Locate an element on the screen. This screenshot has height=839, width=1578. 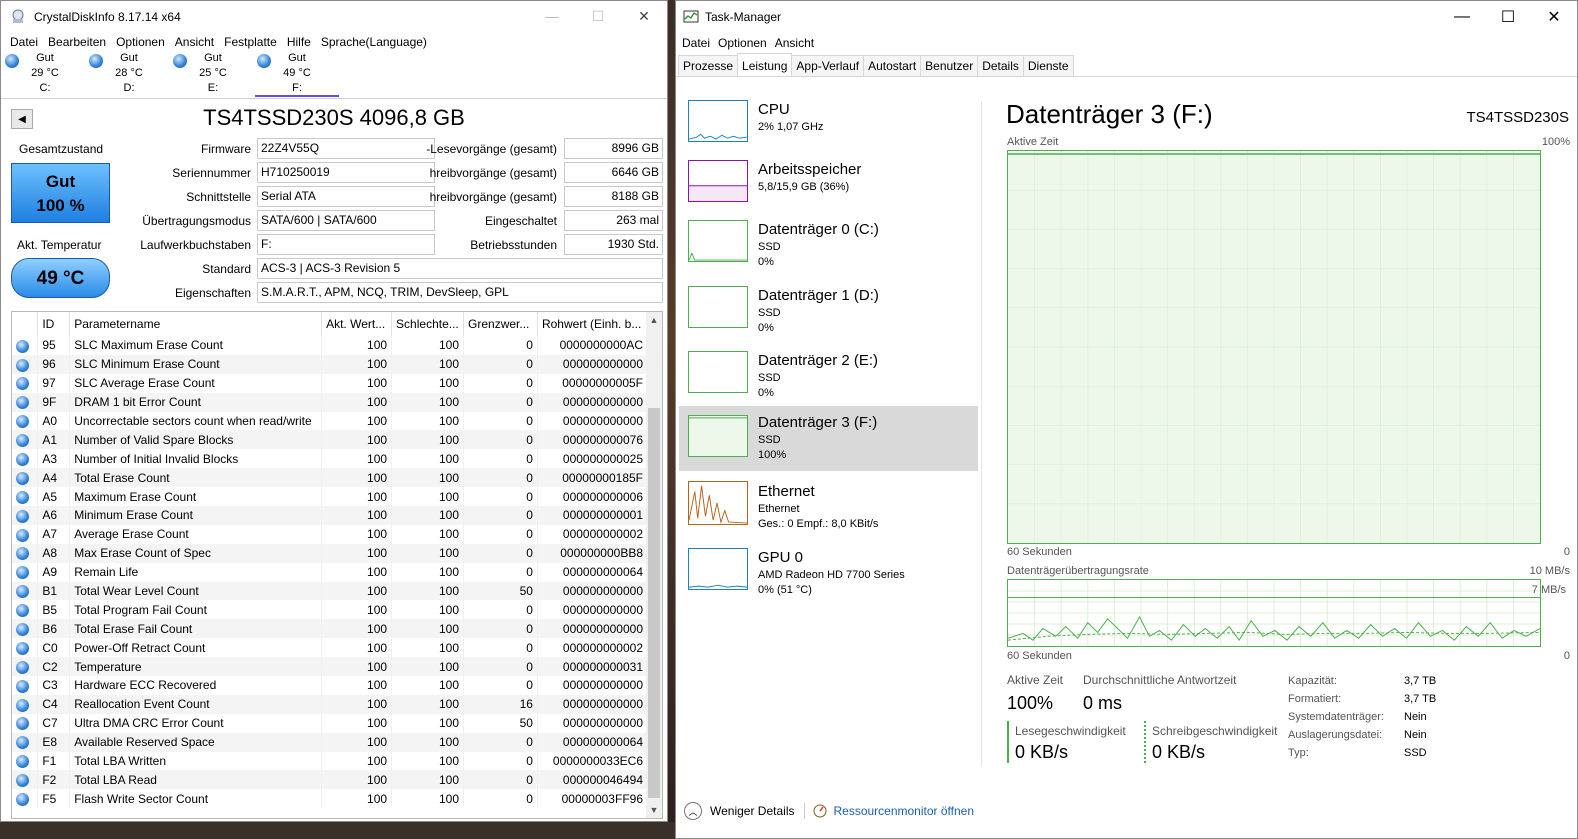
firmware-label: Firmware is located at coordinates (226, 149).